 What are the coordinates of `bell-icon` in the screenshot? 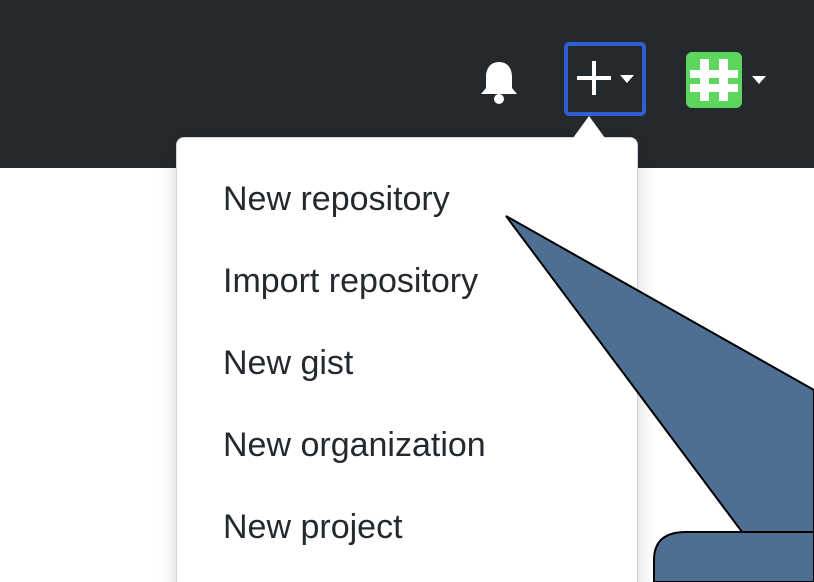 It's located at (499, 83).